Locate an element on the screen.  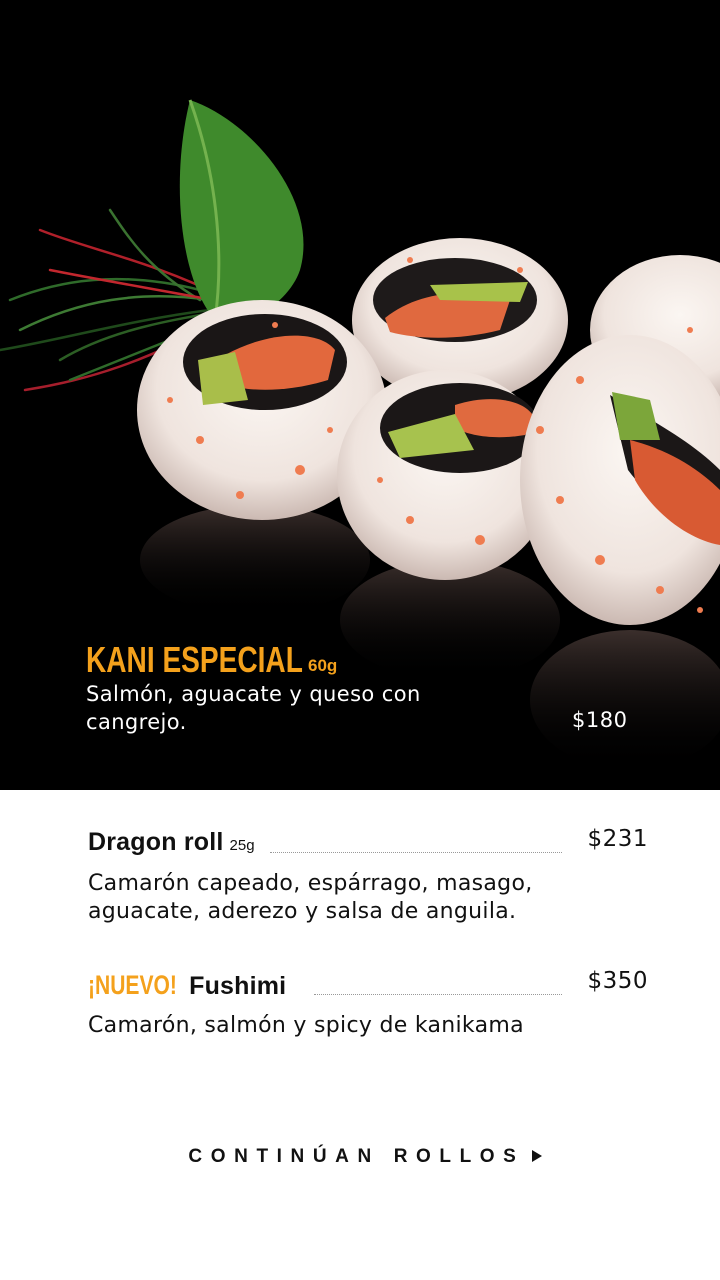
item-price: $350 is located at coordinates (617, 981).